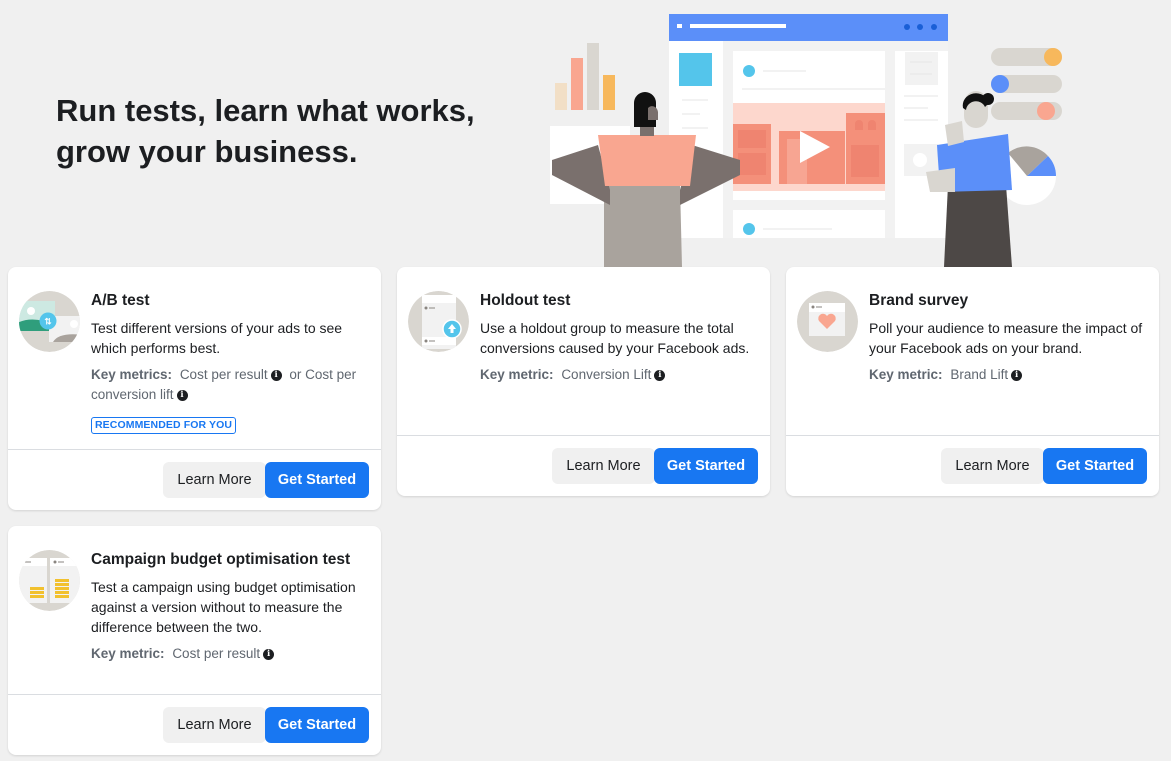 The width and height of the screenshot is (1171, 761). I want to click on hero-illustration, so click(806, 140).